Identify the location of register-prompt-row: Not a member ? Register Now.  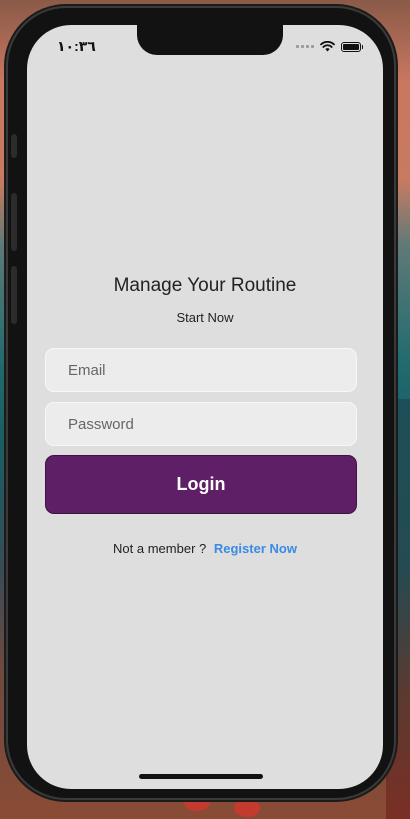
(205, 548).